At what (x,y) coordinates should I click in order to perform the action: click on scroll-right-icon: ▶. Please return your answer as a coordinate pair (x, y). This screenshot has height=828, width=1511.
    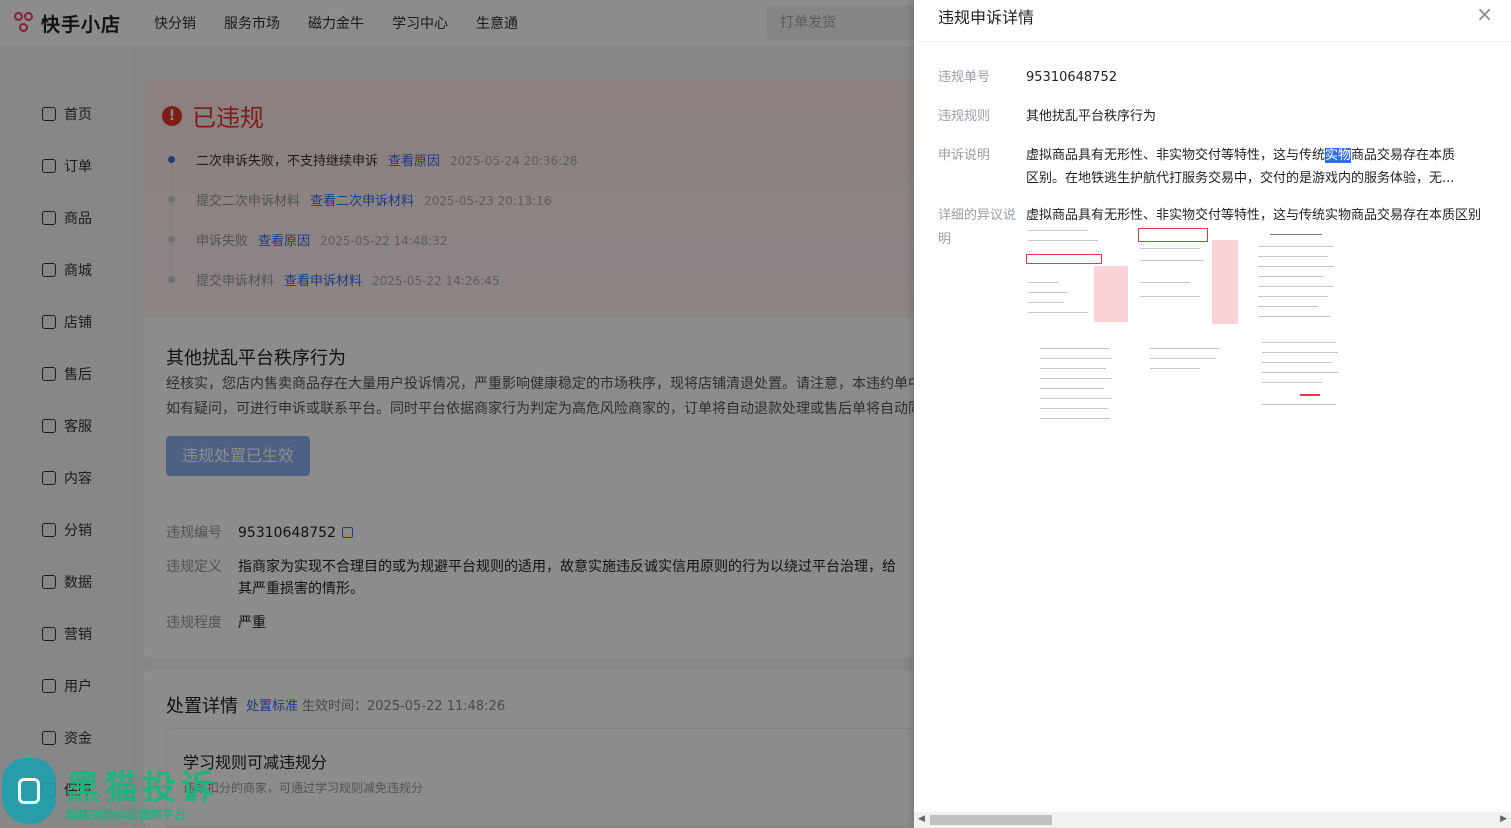
    Looking at the image, I should click on (1503, 819).